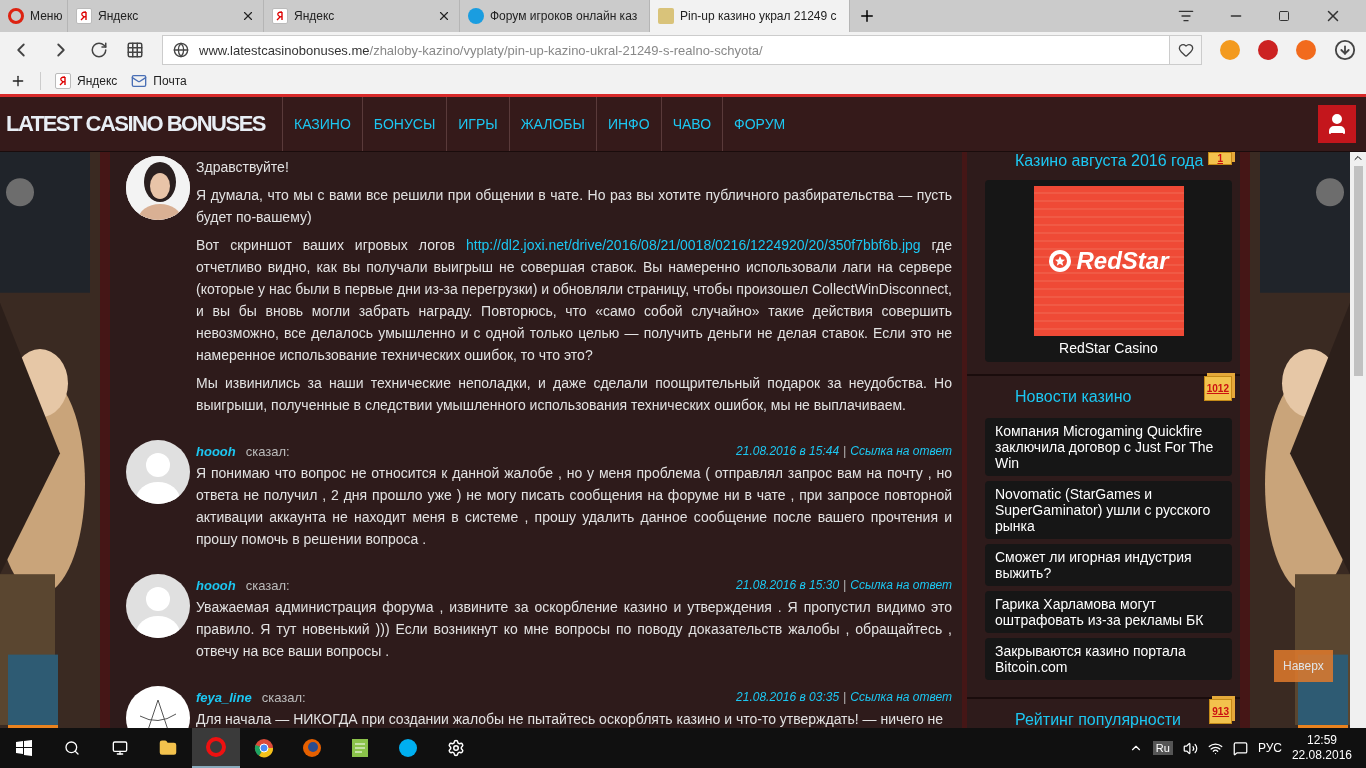 This screenshot has height=768, width=1366. What do you see at coordinates (788, 451) in the screenshot?
I see `date-link: 21.08.2016 в 15:44` at bounding box center [788, 451].